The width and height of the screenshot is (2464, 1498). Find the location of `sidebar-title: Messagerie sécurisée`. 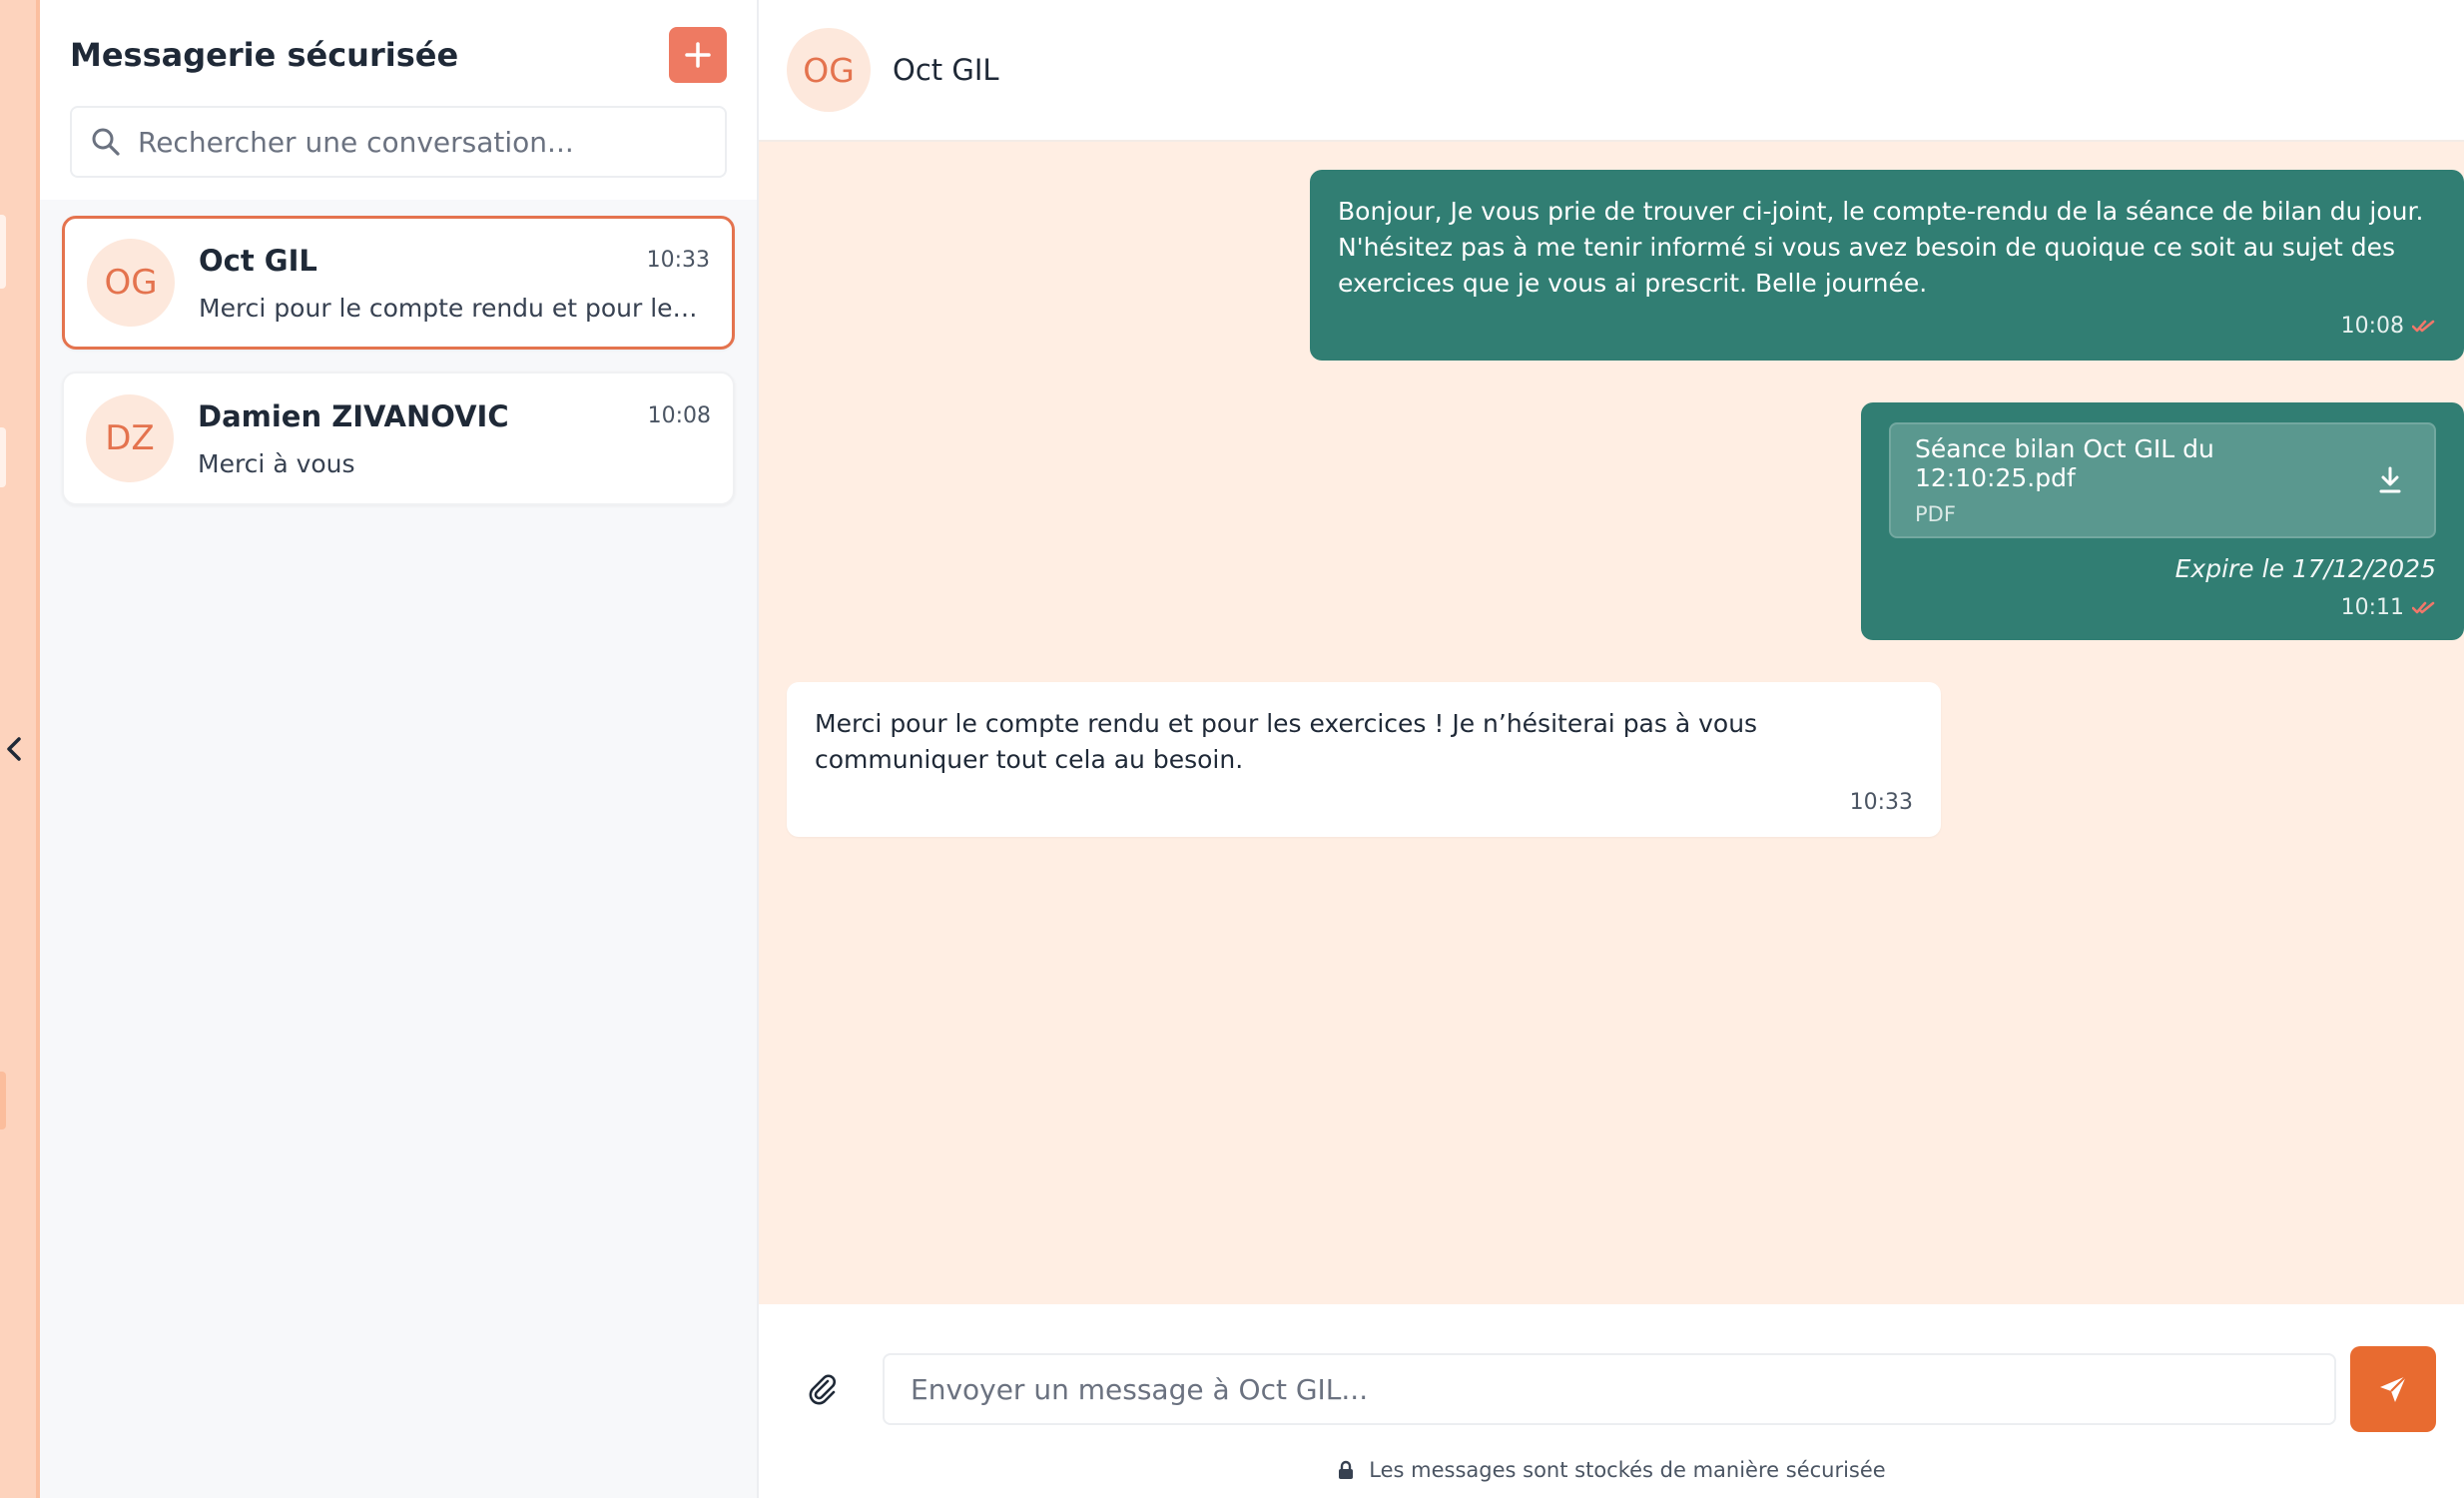

sidebar-title: Messagerie sécurisée is located at coordinates (264, 55).